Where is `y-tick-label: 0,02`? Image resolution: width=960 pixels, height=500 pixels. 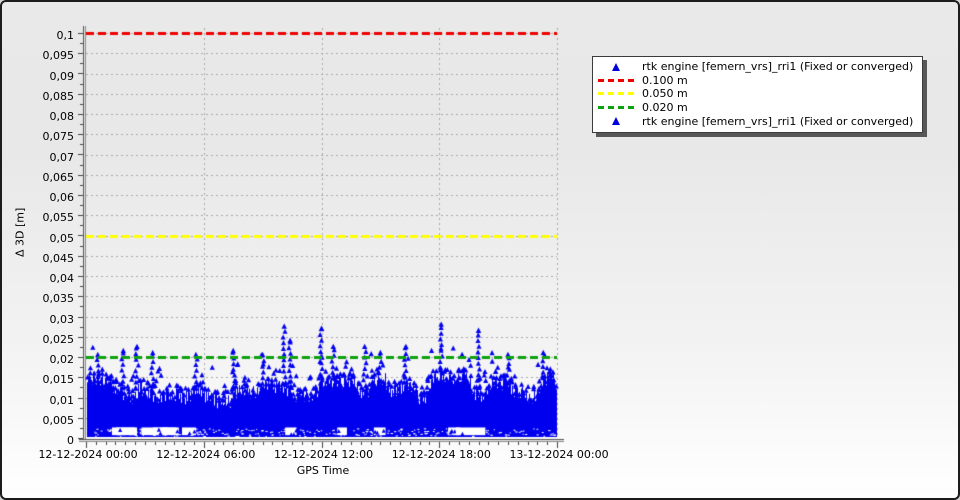
y-tick-label: 0,02 is located at coordinates (62, 359).